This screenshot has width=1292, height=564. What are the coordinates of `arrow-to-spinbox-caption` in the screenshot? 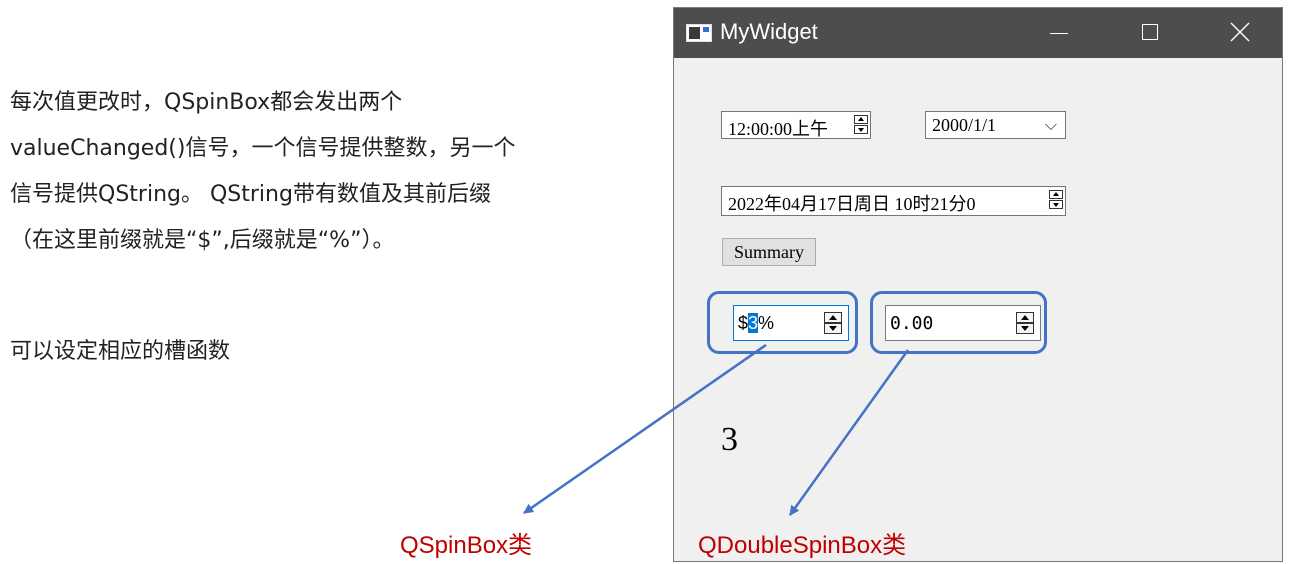 It's located at (645, 429).